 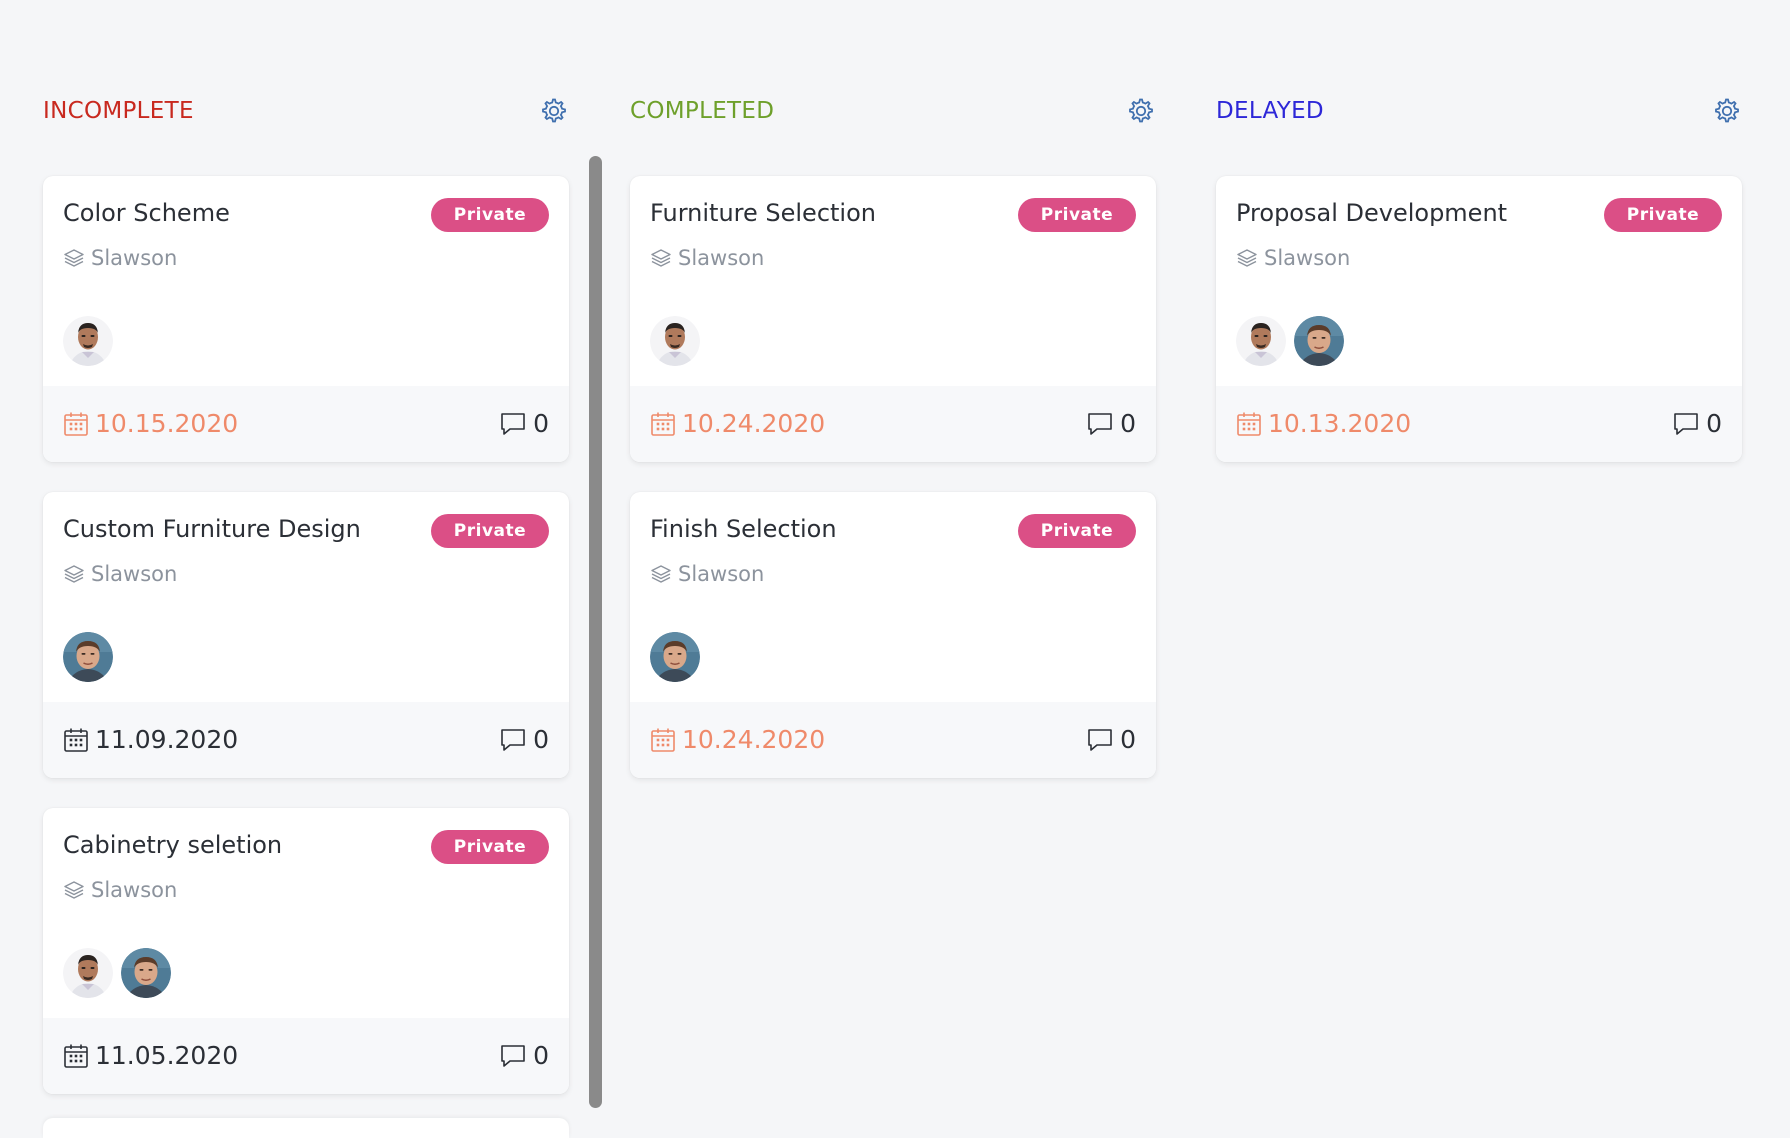 I want to click on due-date: 11.05.2020, so click(x=150, y=1056).